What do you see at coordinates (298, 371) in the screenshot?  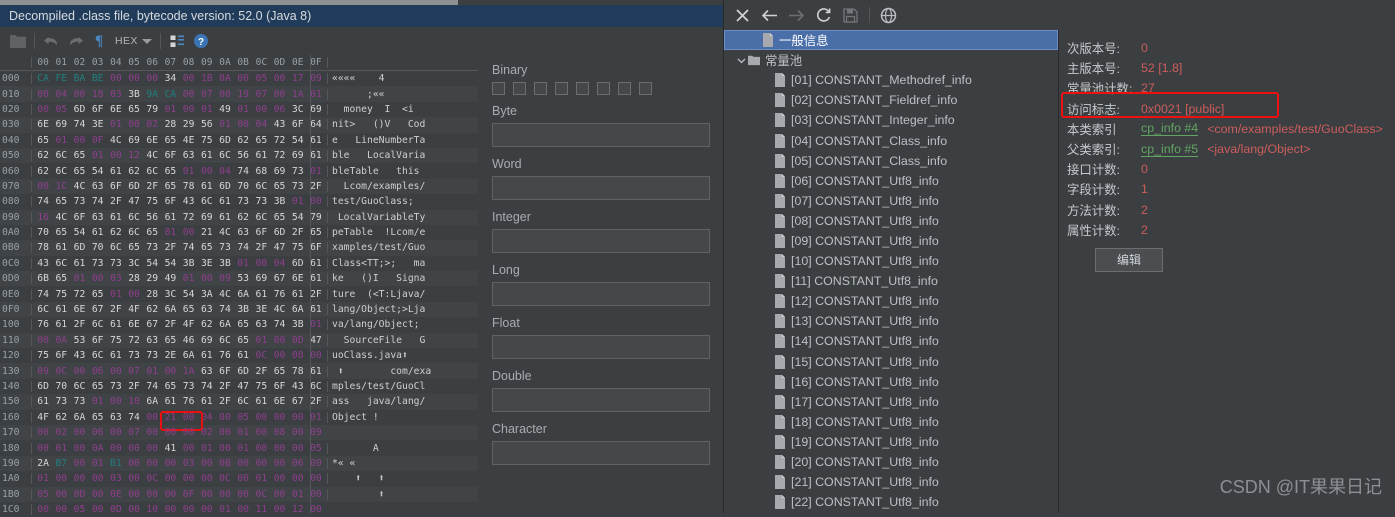 I see `hex-byte: 78` at bounding box center [298, 371].